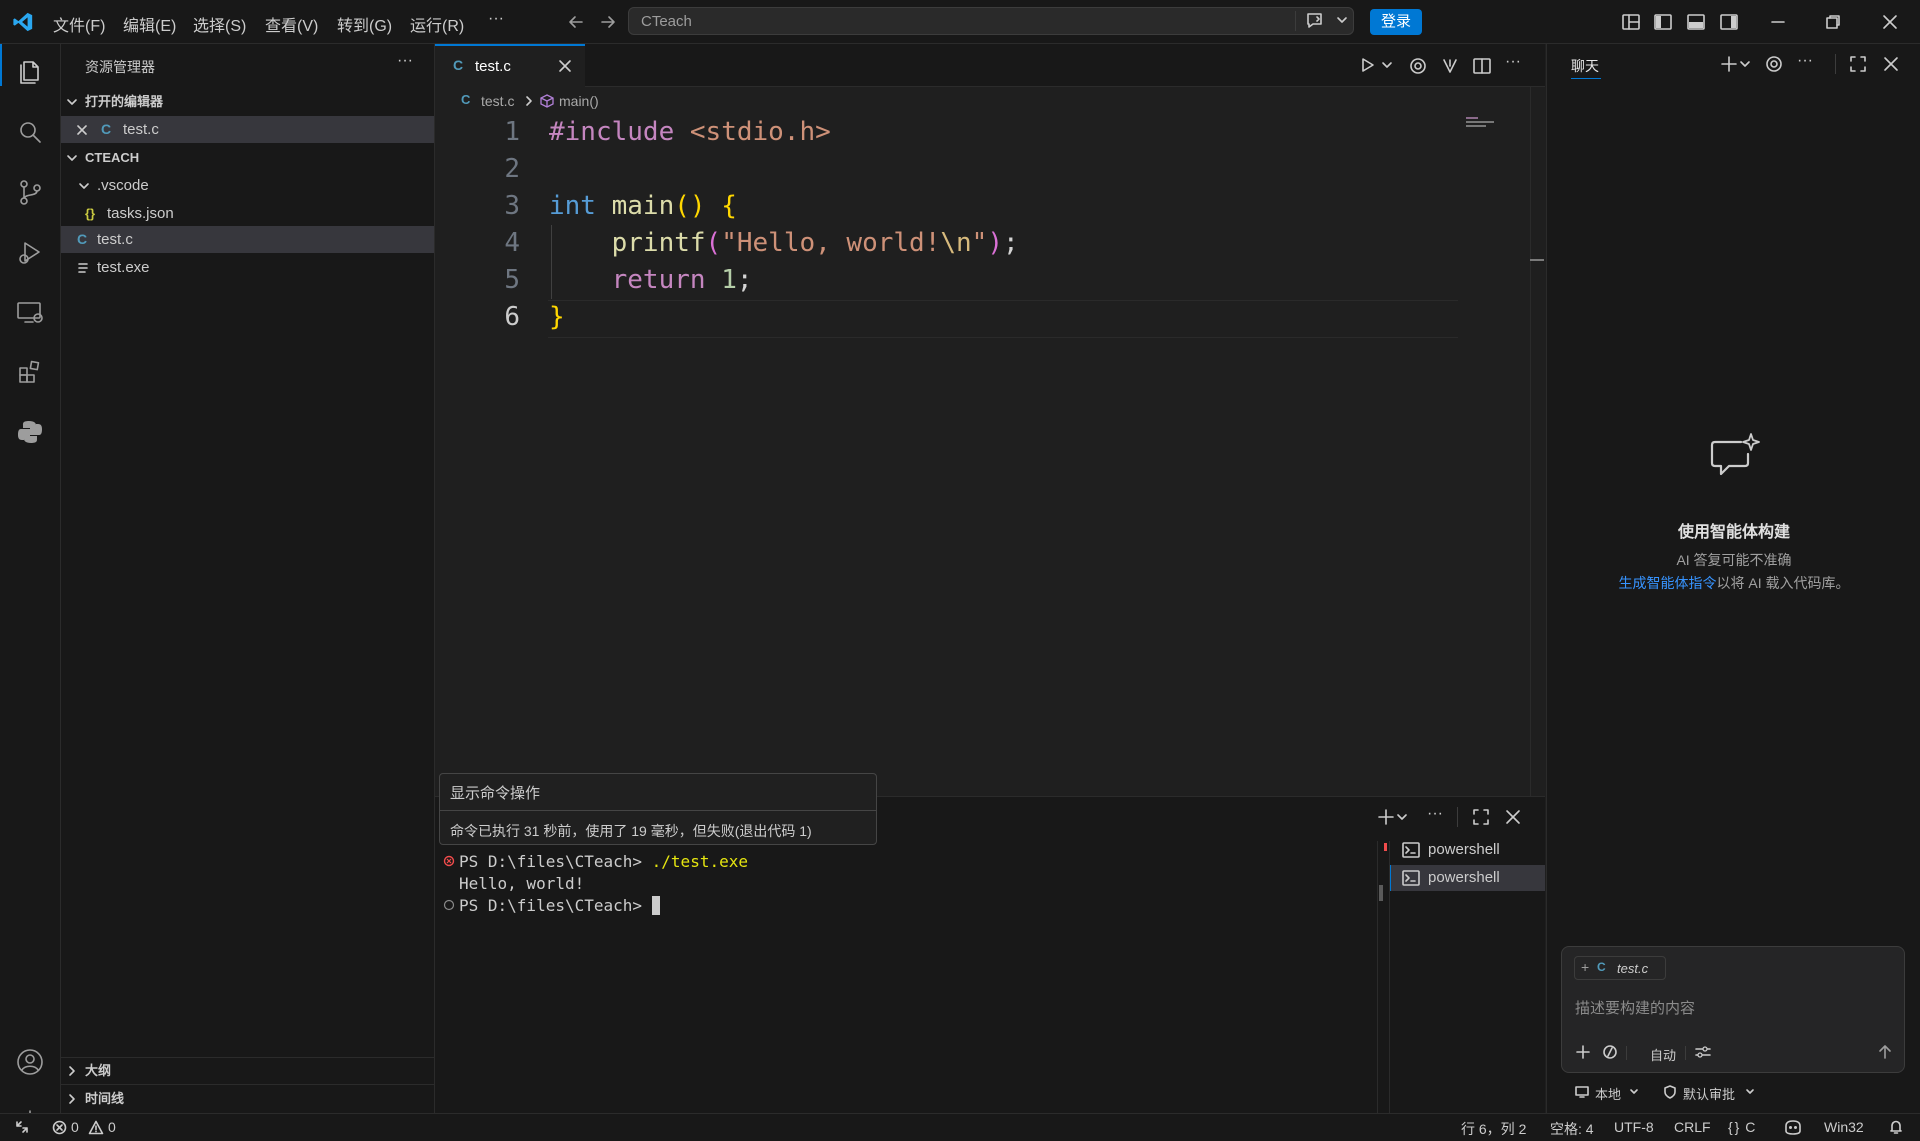 The height and width of the screenshot is (1141, 1920). Describe the element at coordinates (1737, 64) in the screenshot. I see `new-chat-icon` at that location.